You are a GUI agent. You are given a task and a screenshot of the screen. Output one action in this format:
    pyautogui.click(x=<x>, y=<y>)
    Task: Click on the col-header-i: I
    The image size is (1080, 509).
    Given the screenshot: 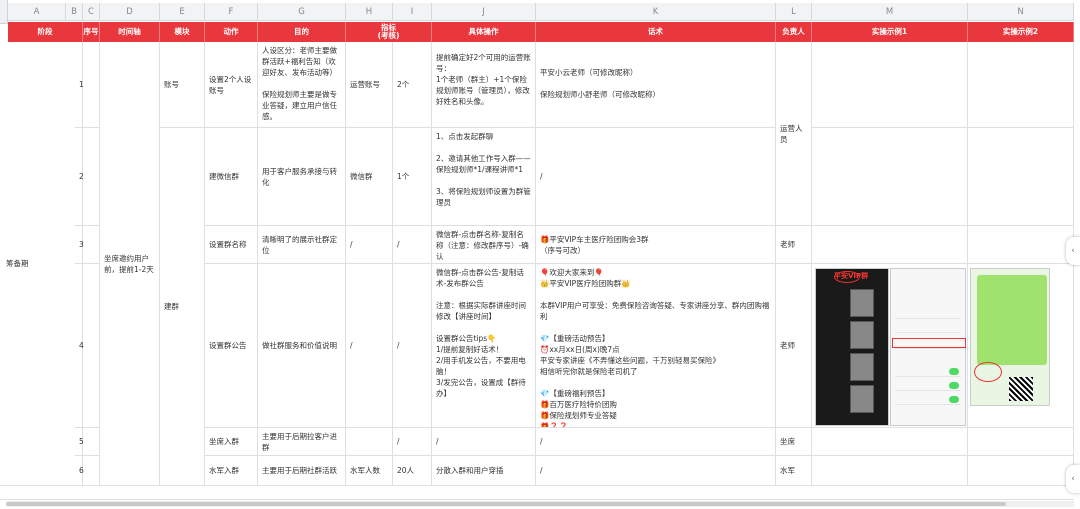 What is the action you would take?
    pyautogui.click(x=412, y=12)
    